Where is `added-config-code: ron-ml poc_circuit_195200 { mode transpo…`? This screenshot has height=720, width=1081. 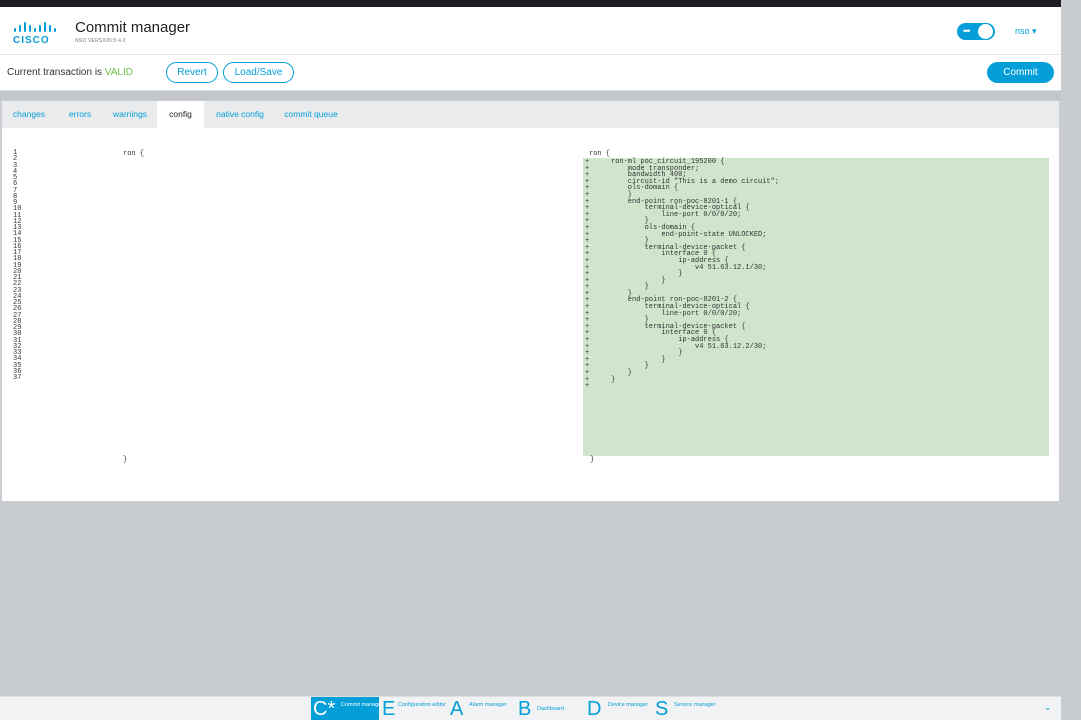 added-config-code: ron-ml poc_circuit_195200 { mode transpo… is located at coordinates (695, 271).